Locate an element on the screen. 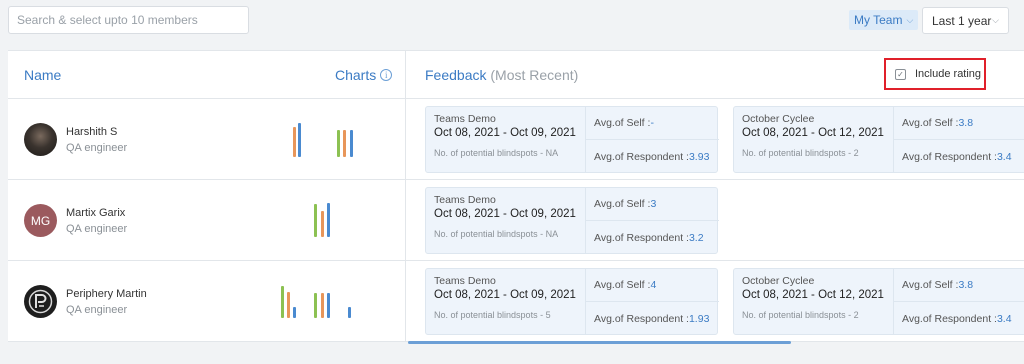 Image resolution: width=1024 pixels, height=364 pixels. blindspots-count: No. of potential blindspots - 5 is located at coordinates (492, 315).